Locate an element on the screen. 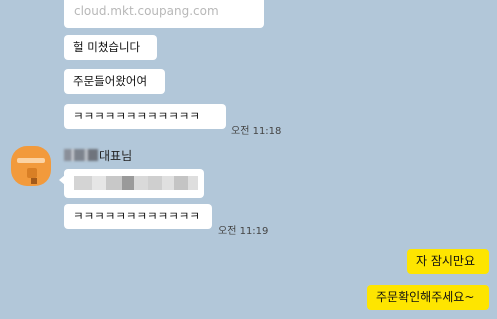  message-text: 헐 미쳤습니다 is located at coordinates (107, 47).